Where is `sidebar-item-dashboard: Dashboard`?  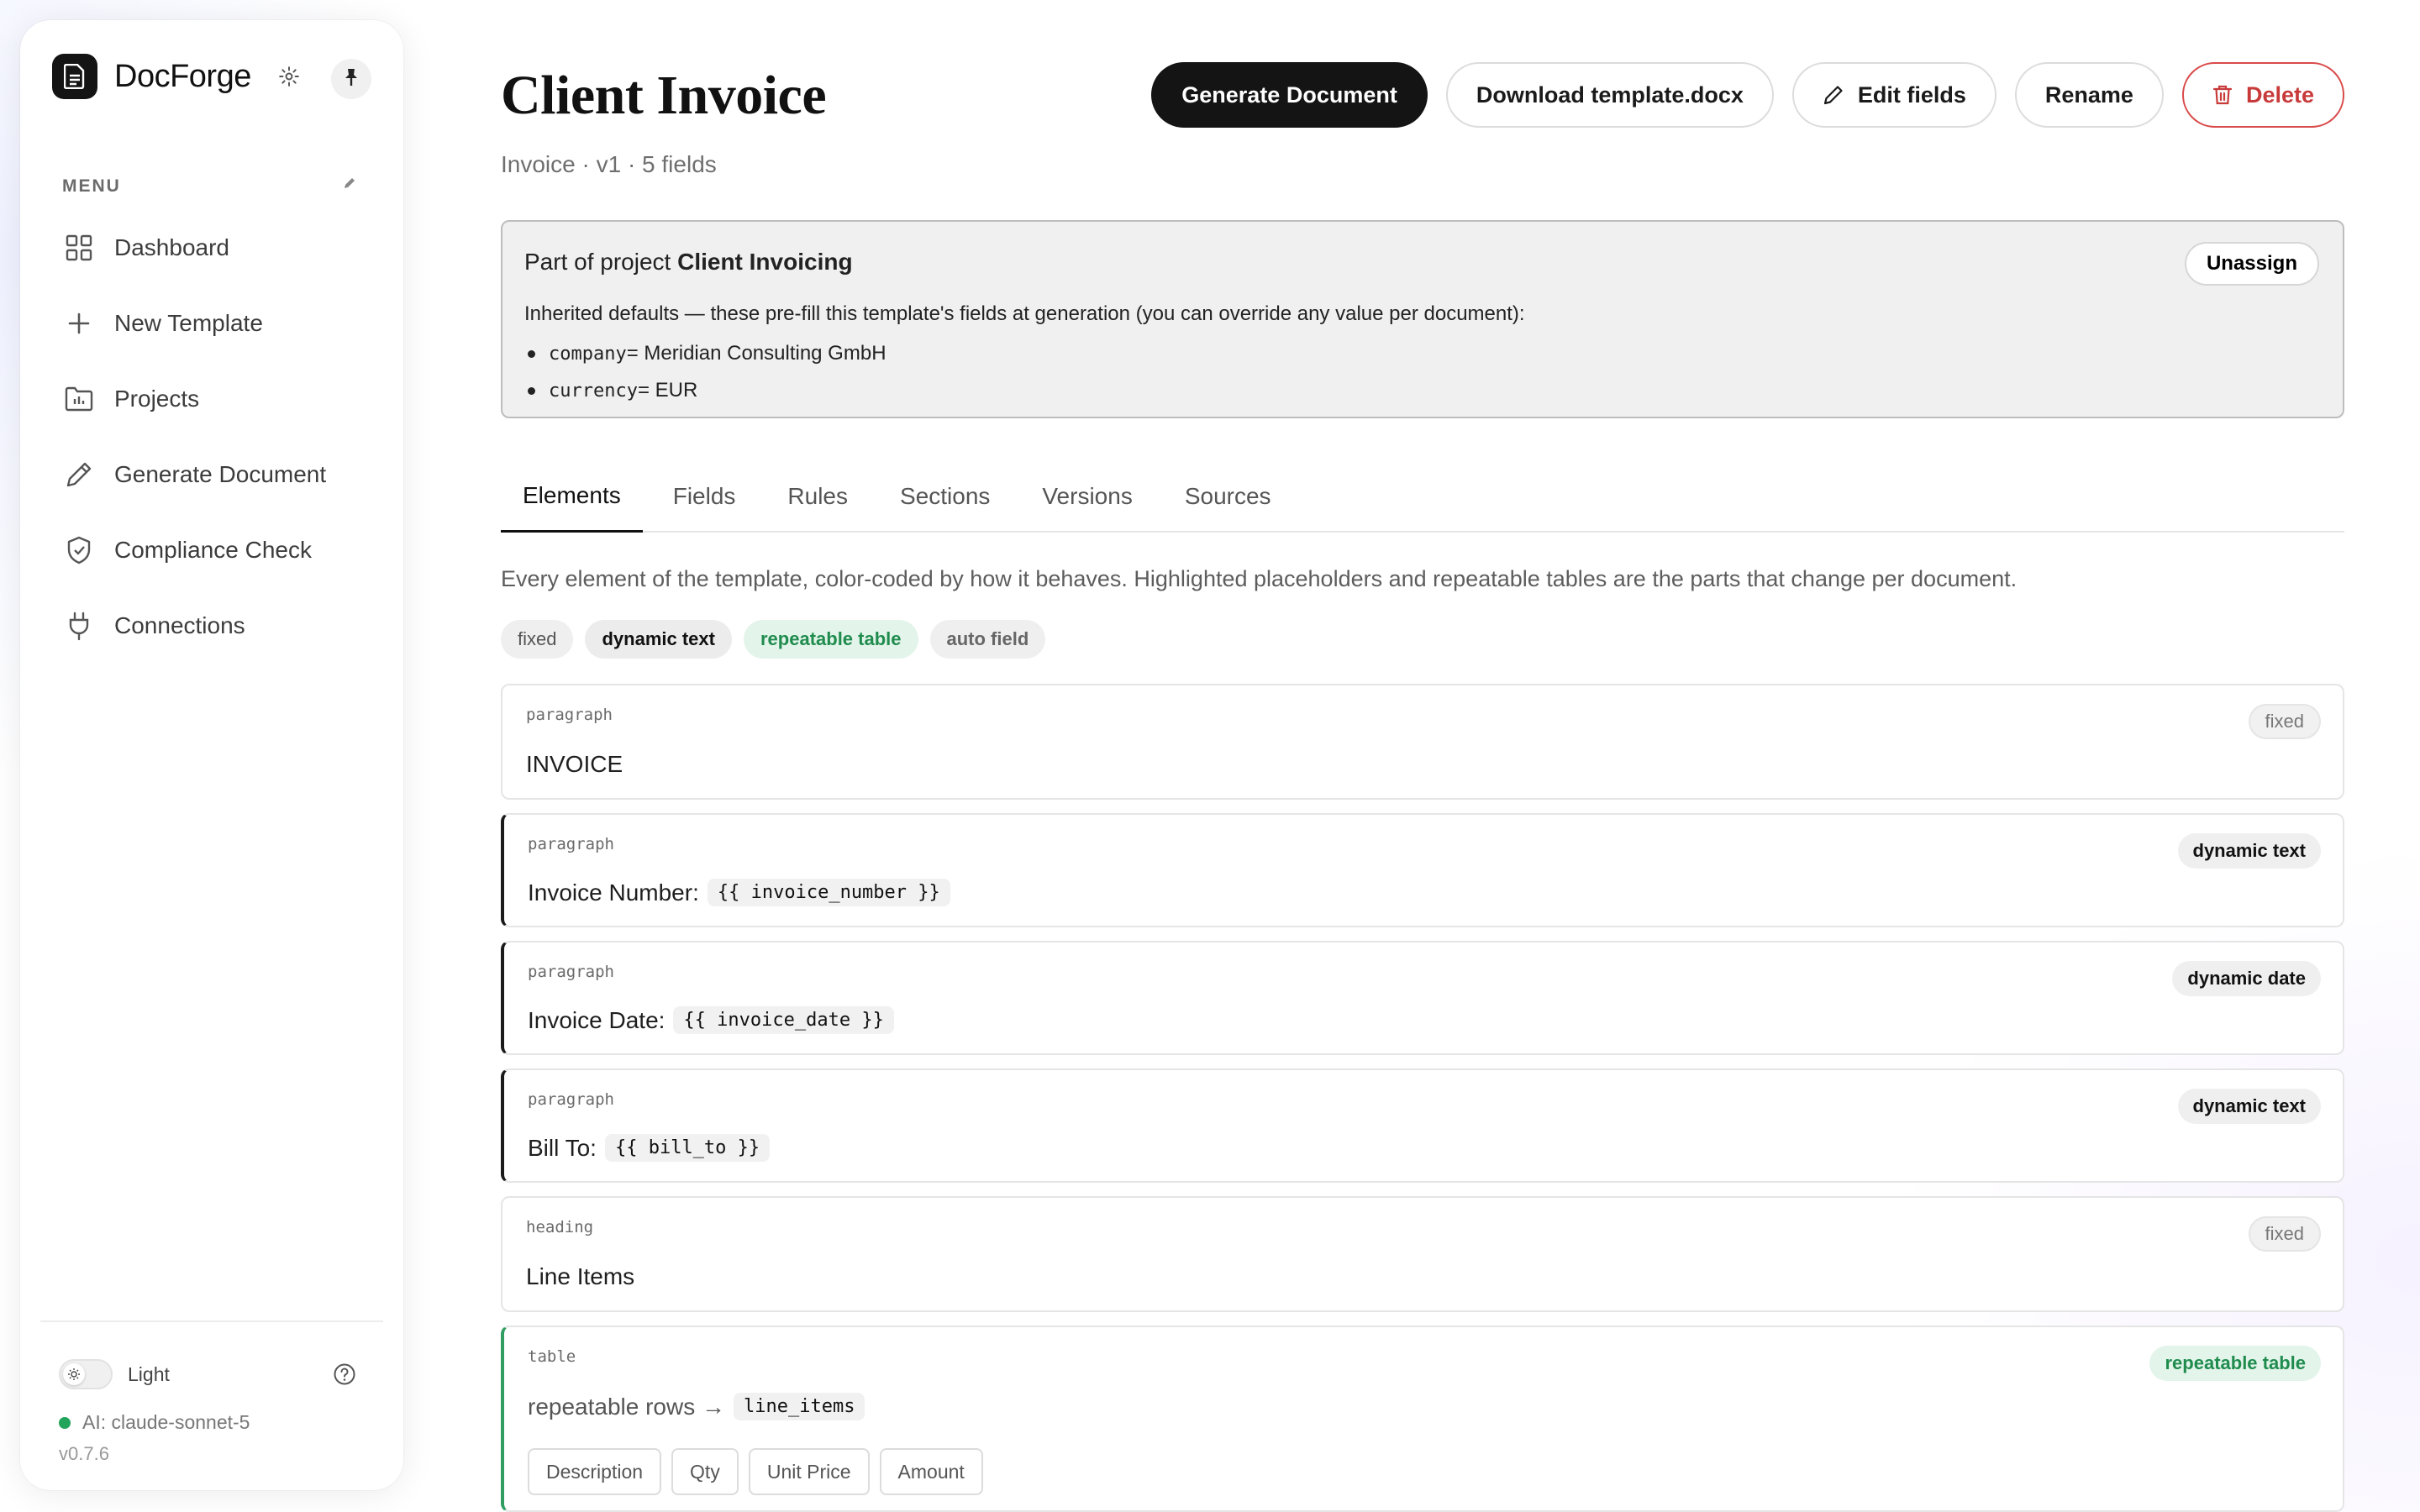 sidebar-item-dashboard: Dashboard is located at coordinates (211, 248).